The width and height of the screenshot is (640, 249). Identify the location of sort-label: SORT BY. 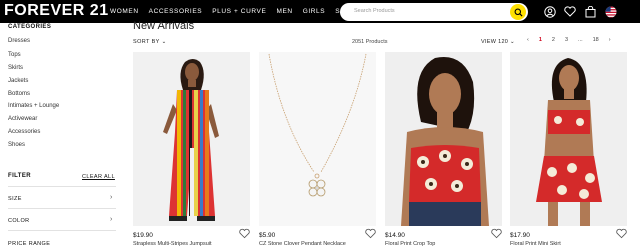
(146, 42).